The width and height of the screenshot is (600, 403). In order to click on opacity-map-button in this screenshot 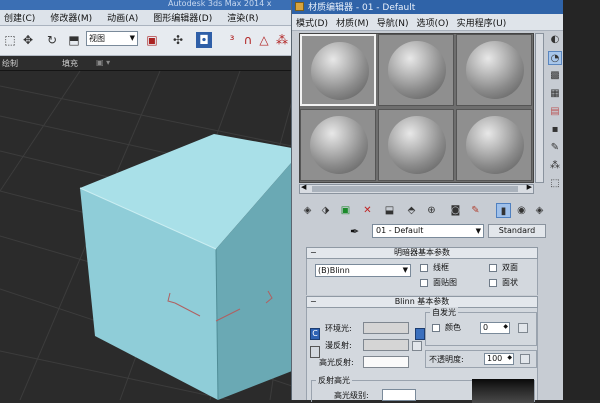, I will do `click(525, 359)`.